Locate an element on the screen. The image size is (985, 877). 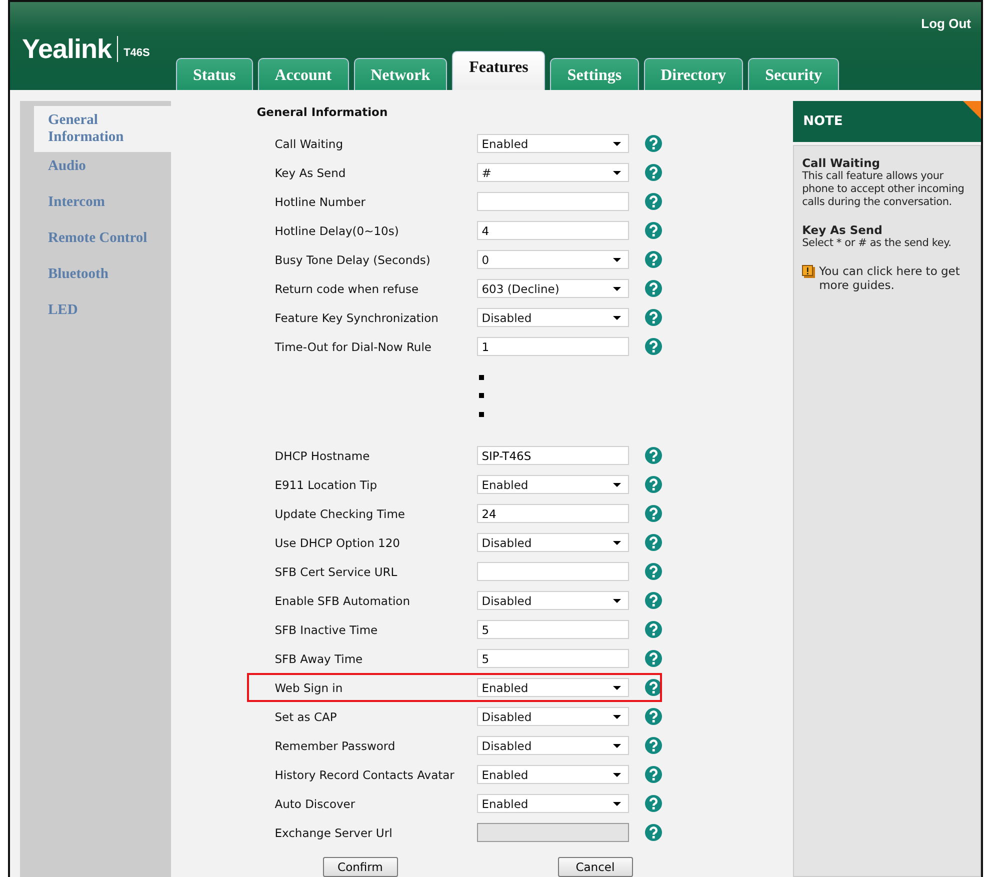
logo: Yealink is located at coordinates (70, 49).